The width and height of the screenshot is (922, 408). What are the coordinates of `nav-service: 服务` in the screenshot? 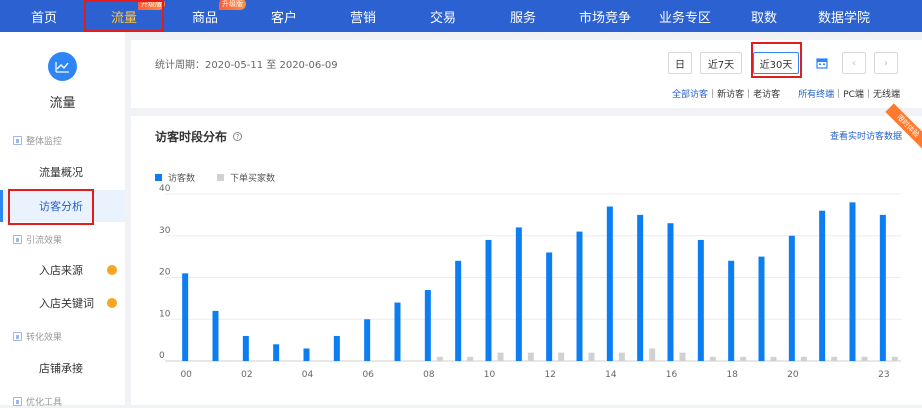 It's located at (523, 16).